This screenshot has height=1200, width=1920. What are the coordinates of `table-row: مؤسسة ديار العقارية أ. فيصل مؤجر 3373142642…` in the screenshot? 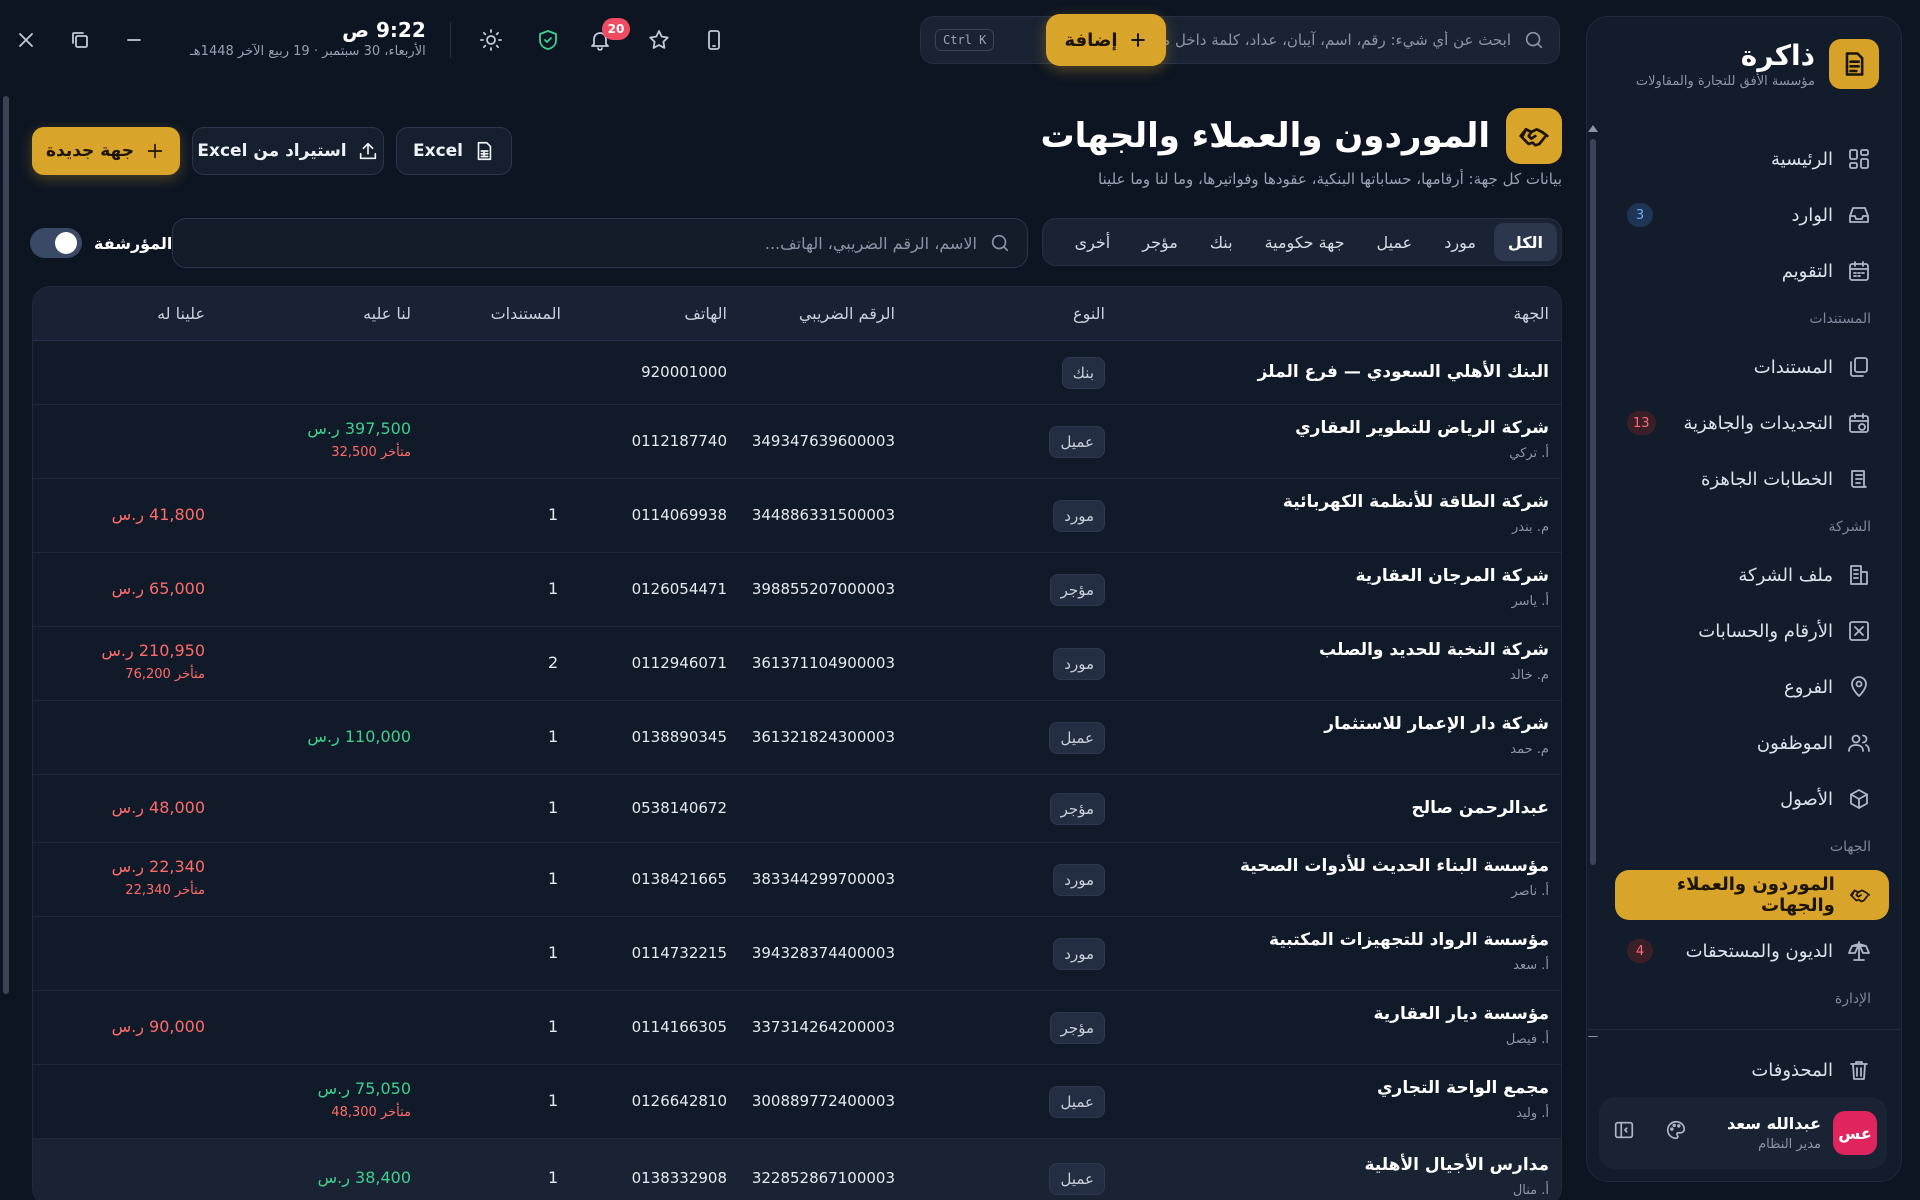 It's located at (797, 1028).